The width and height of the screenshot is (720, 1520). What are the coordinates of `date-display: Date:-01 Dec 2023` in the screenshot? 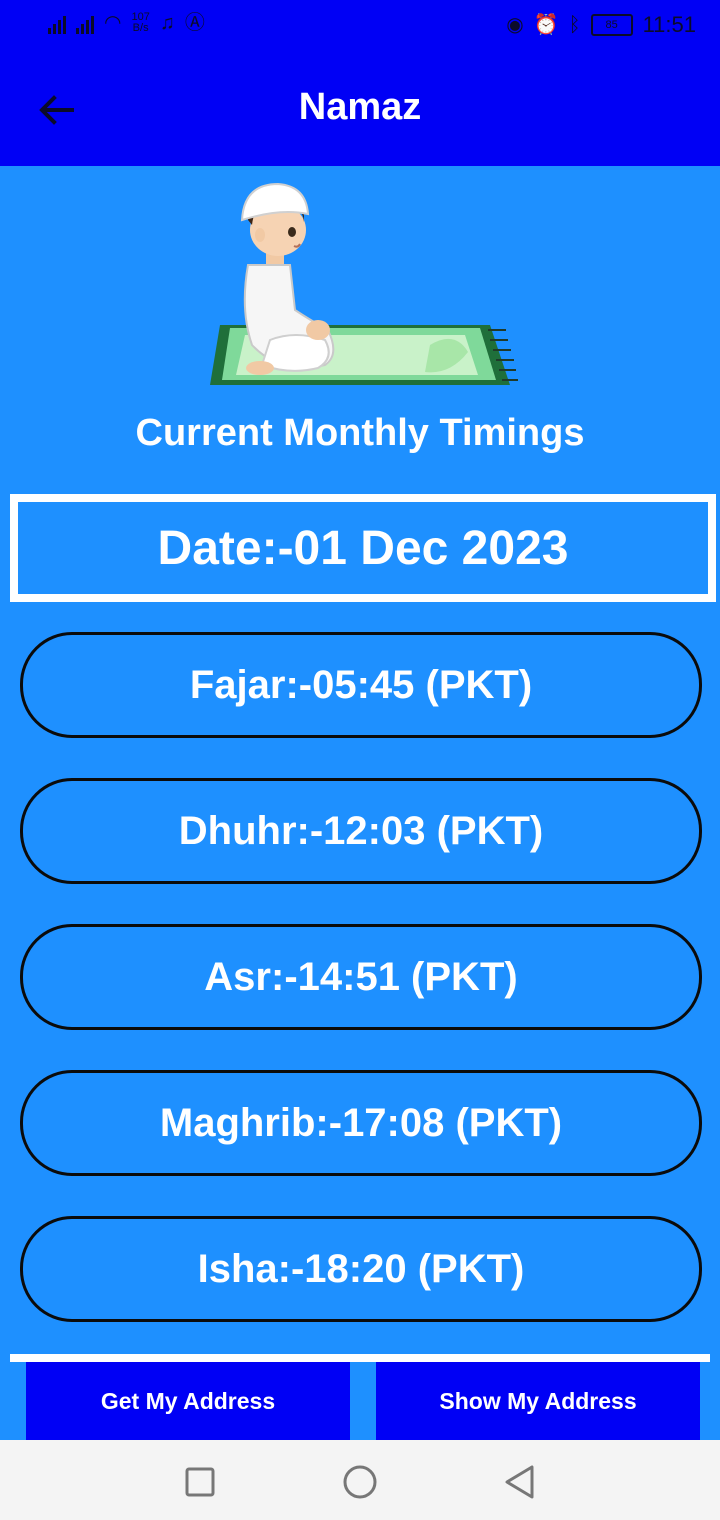 It's located at (363, 548).